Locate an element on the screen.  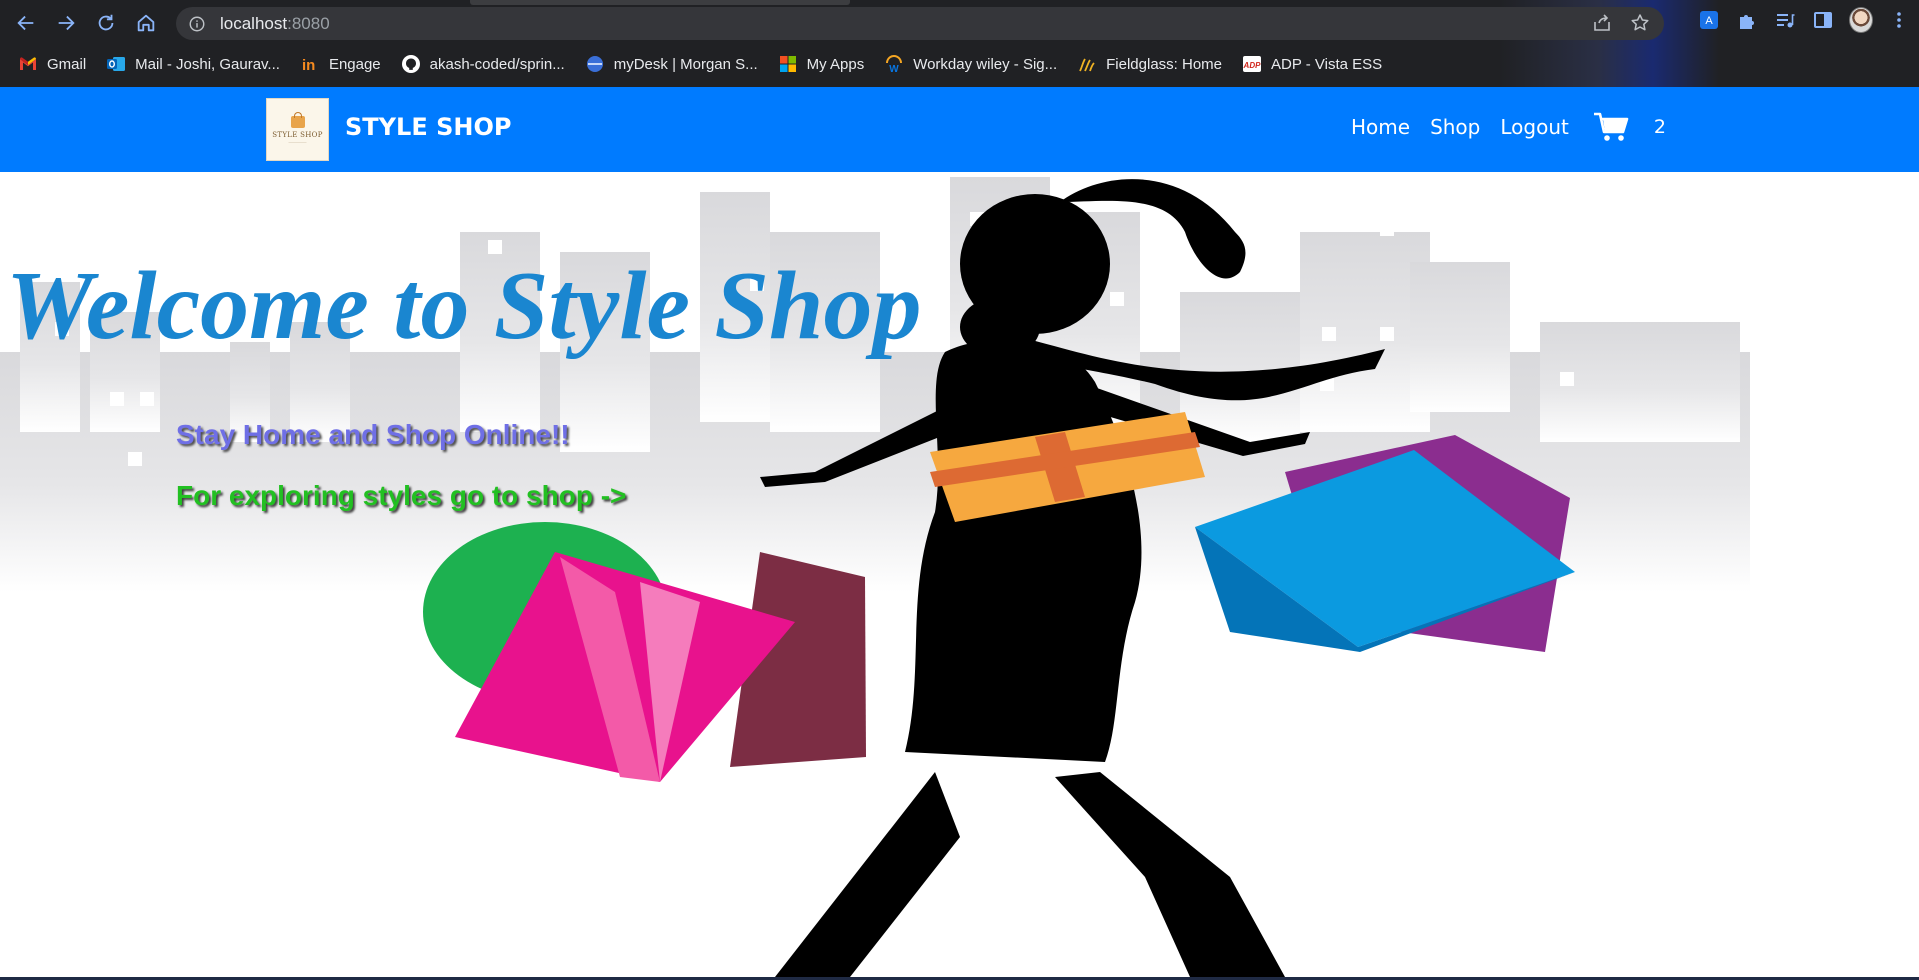
address-bar: localhost:8080 is located at coordinates (920, 23).